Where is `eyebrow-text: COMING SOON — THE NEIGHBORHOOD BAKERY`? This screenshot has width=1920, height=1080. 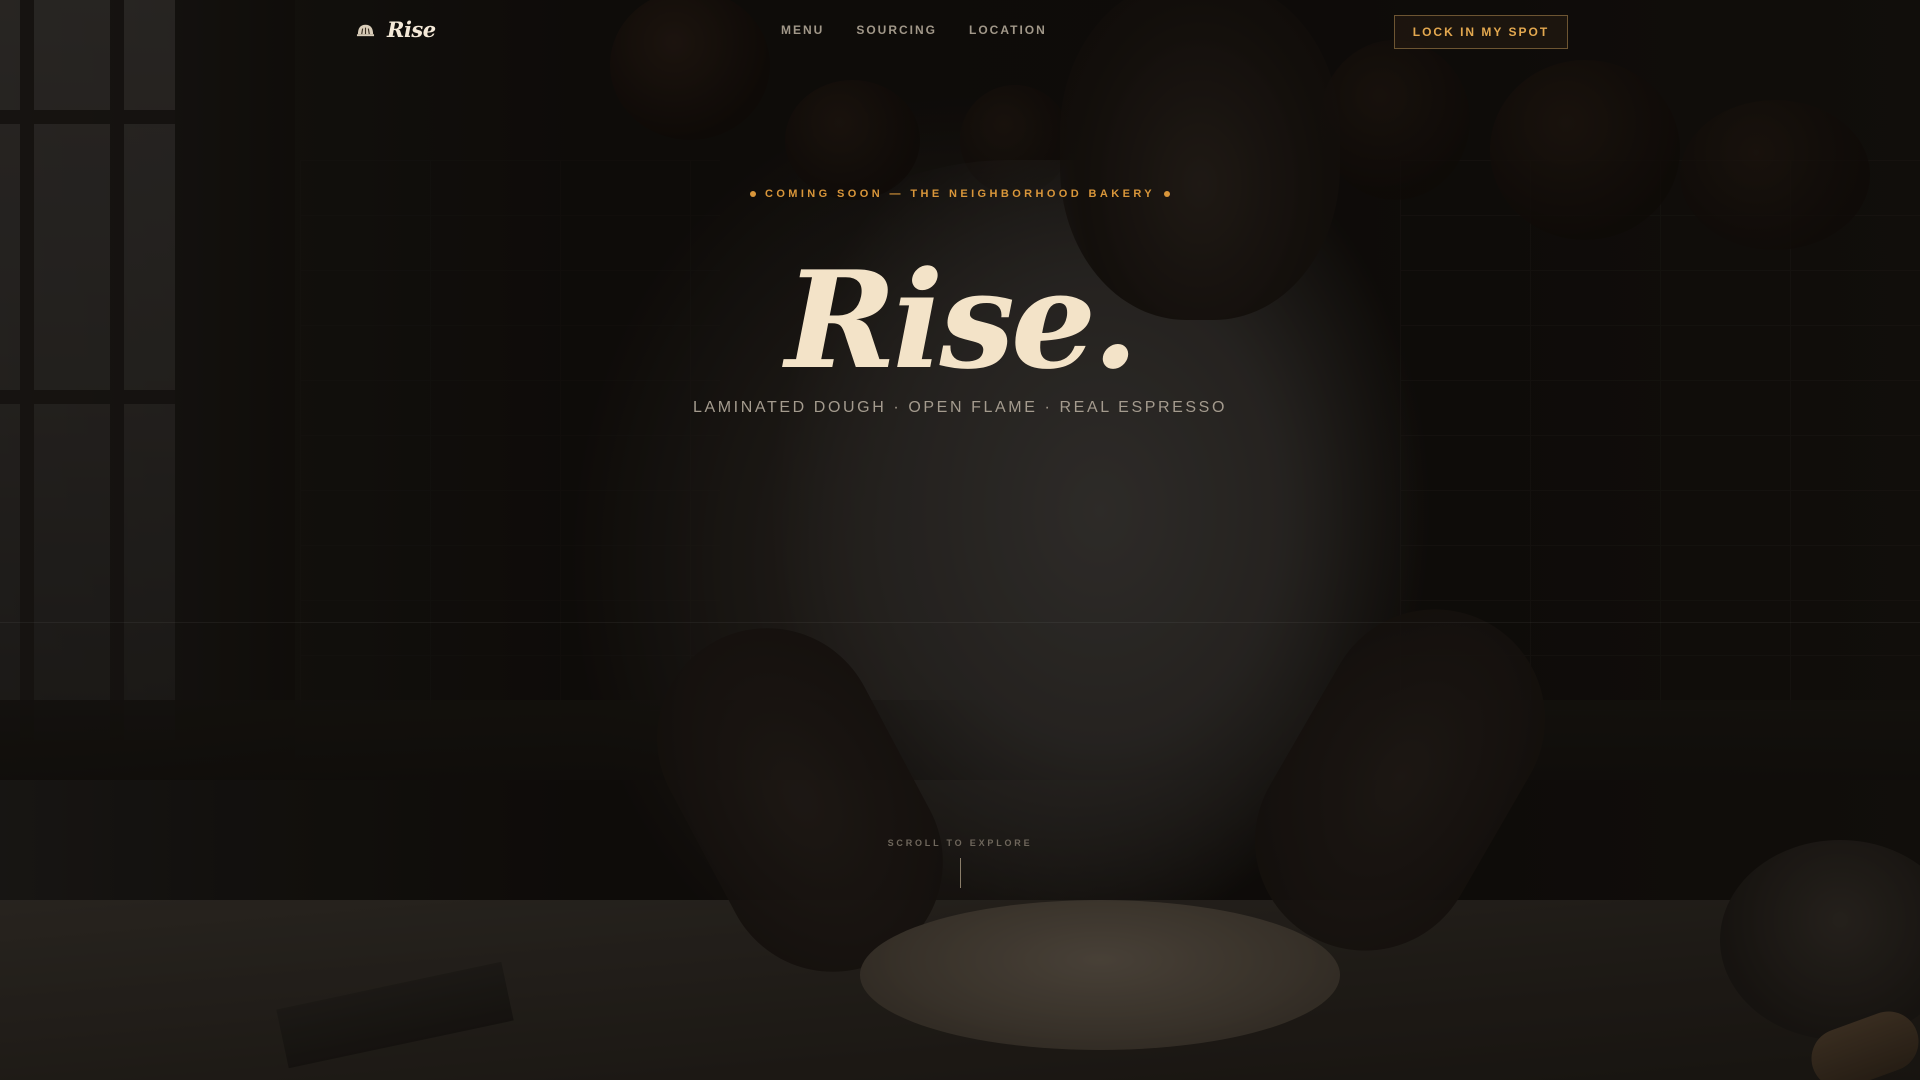
eyebrow-text: COMING SOON — THE NEIGHBORHOOD BAKERY is located at coordinates (959, 194).